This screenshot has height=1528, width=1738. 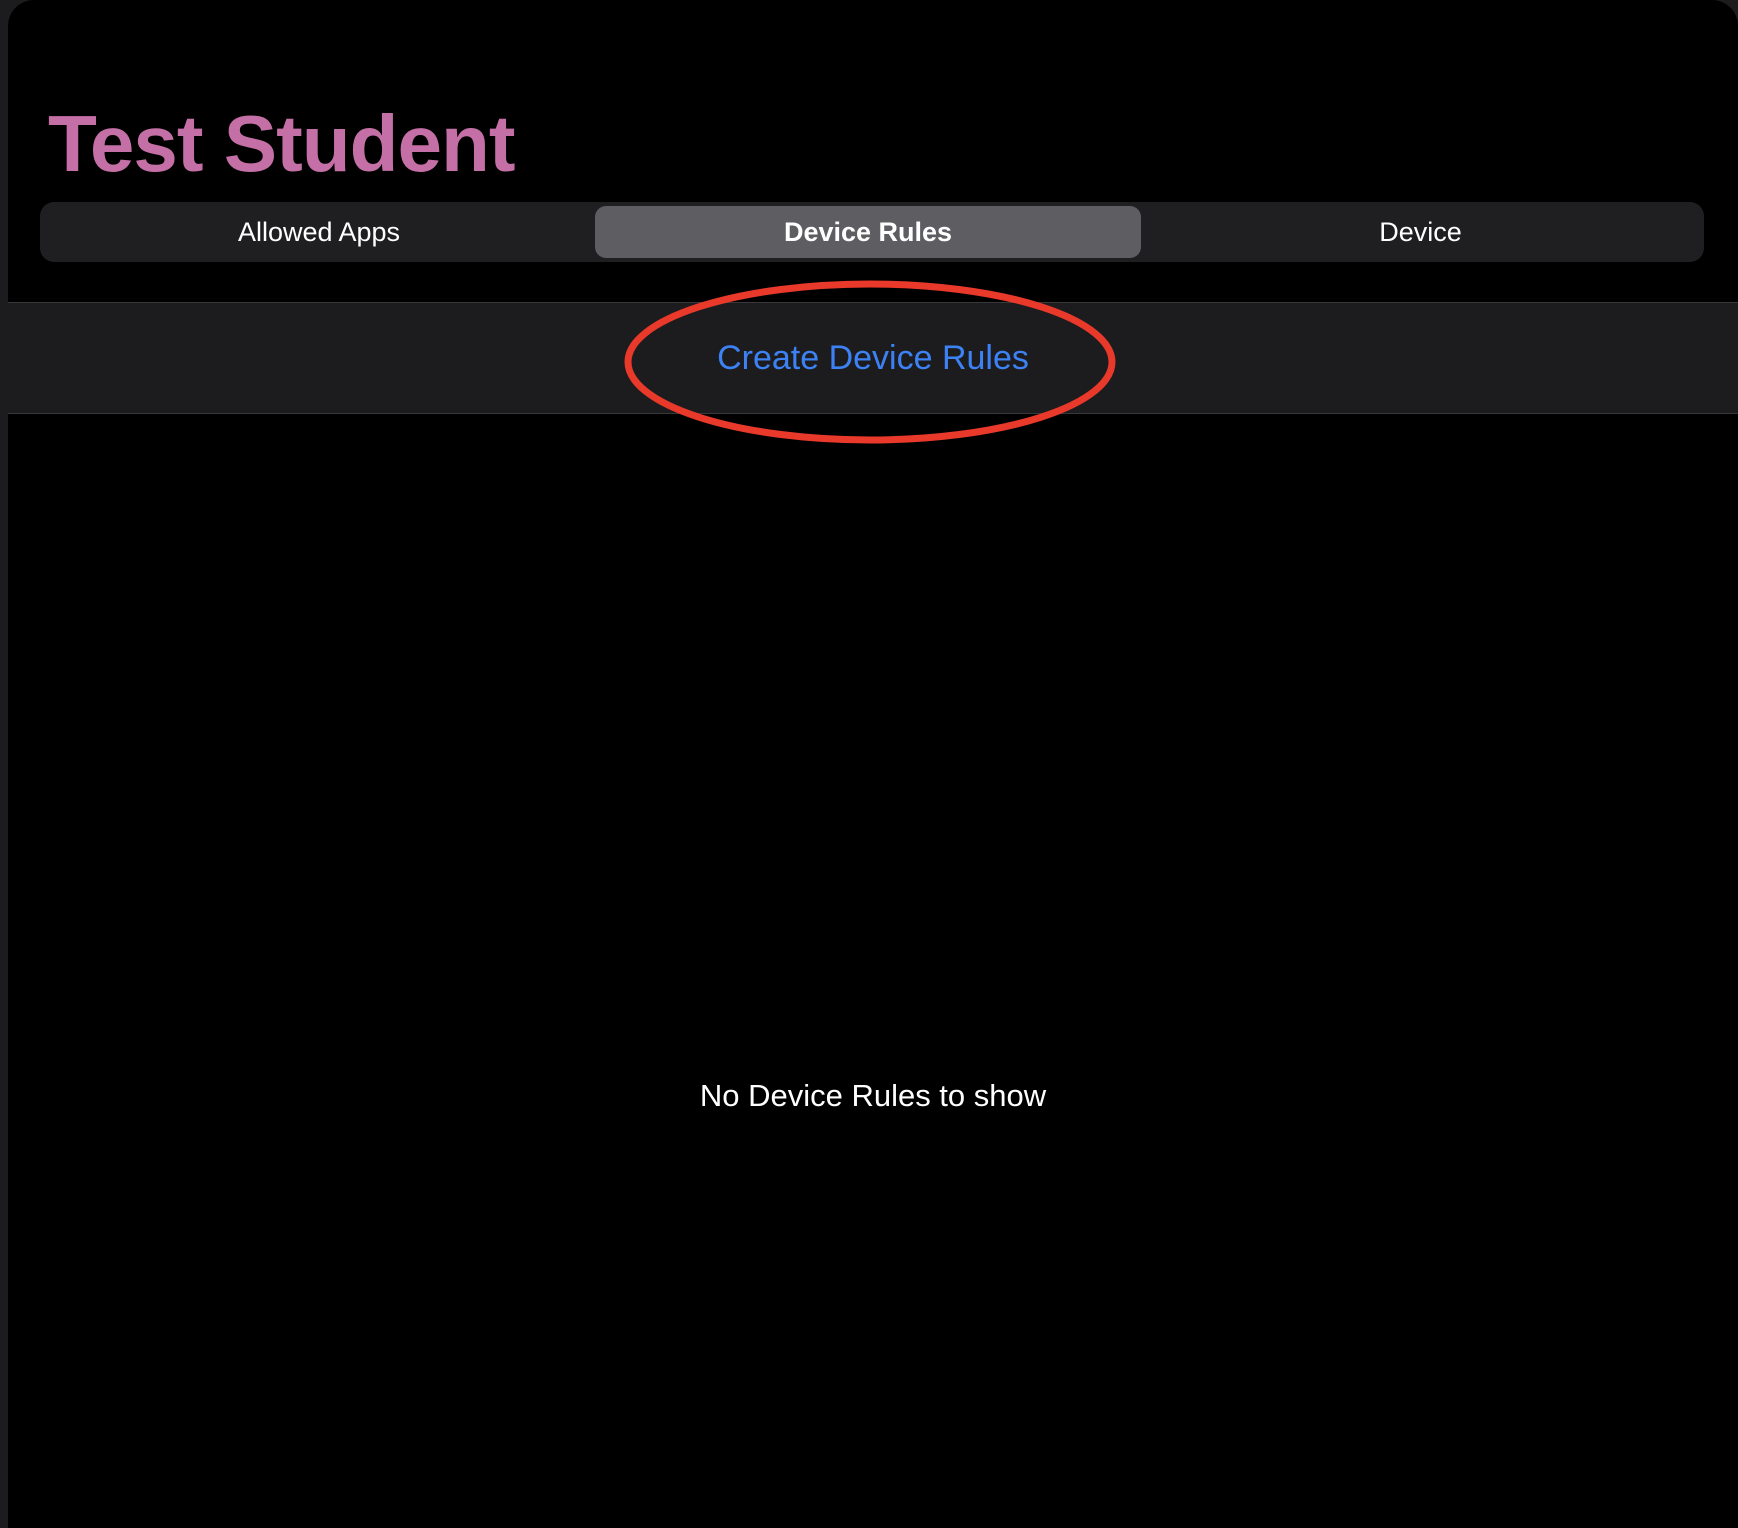 I want to click on create-device-rules-button: Create Device Rules, so click(x=873, y=358).